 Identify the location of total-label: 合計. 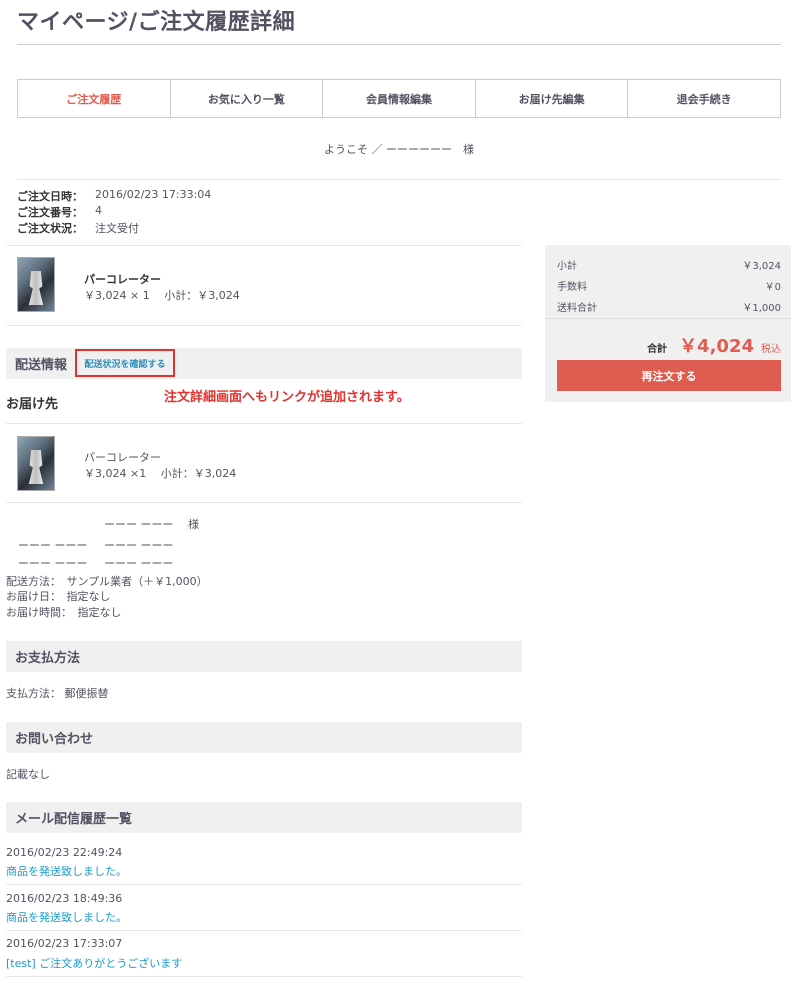
(657, 349).